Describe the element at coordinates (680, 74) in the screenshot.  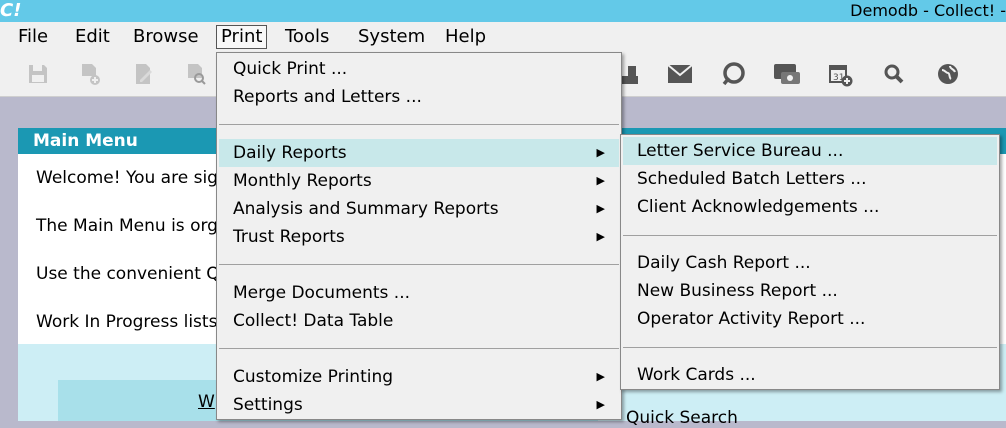
I see `email-icon` at that location.